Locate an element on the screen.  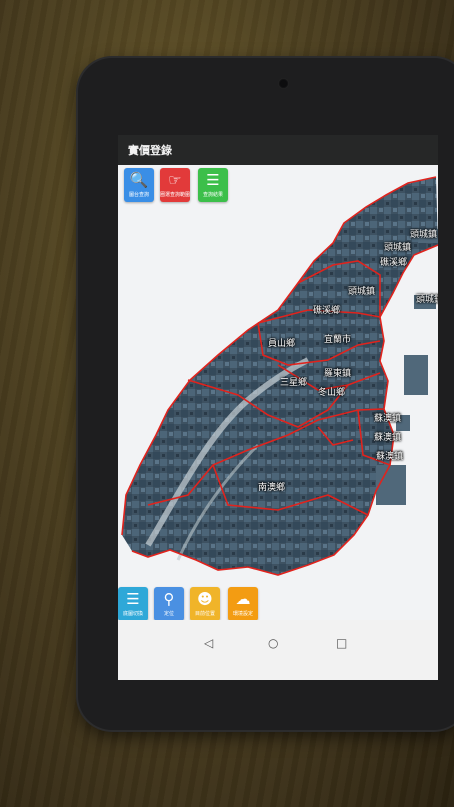
person-icon: ☻ is located at coordinates (205, 599).